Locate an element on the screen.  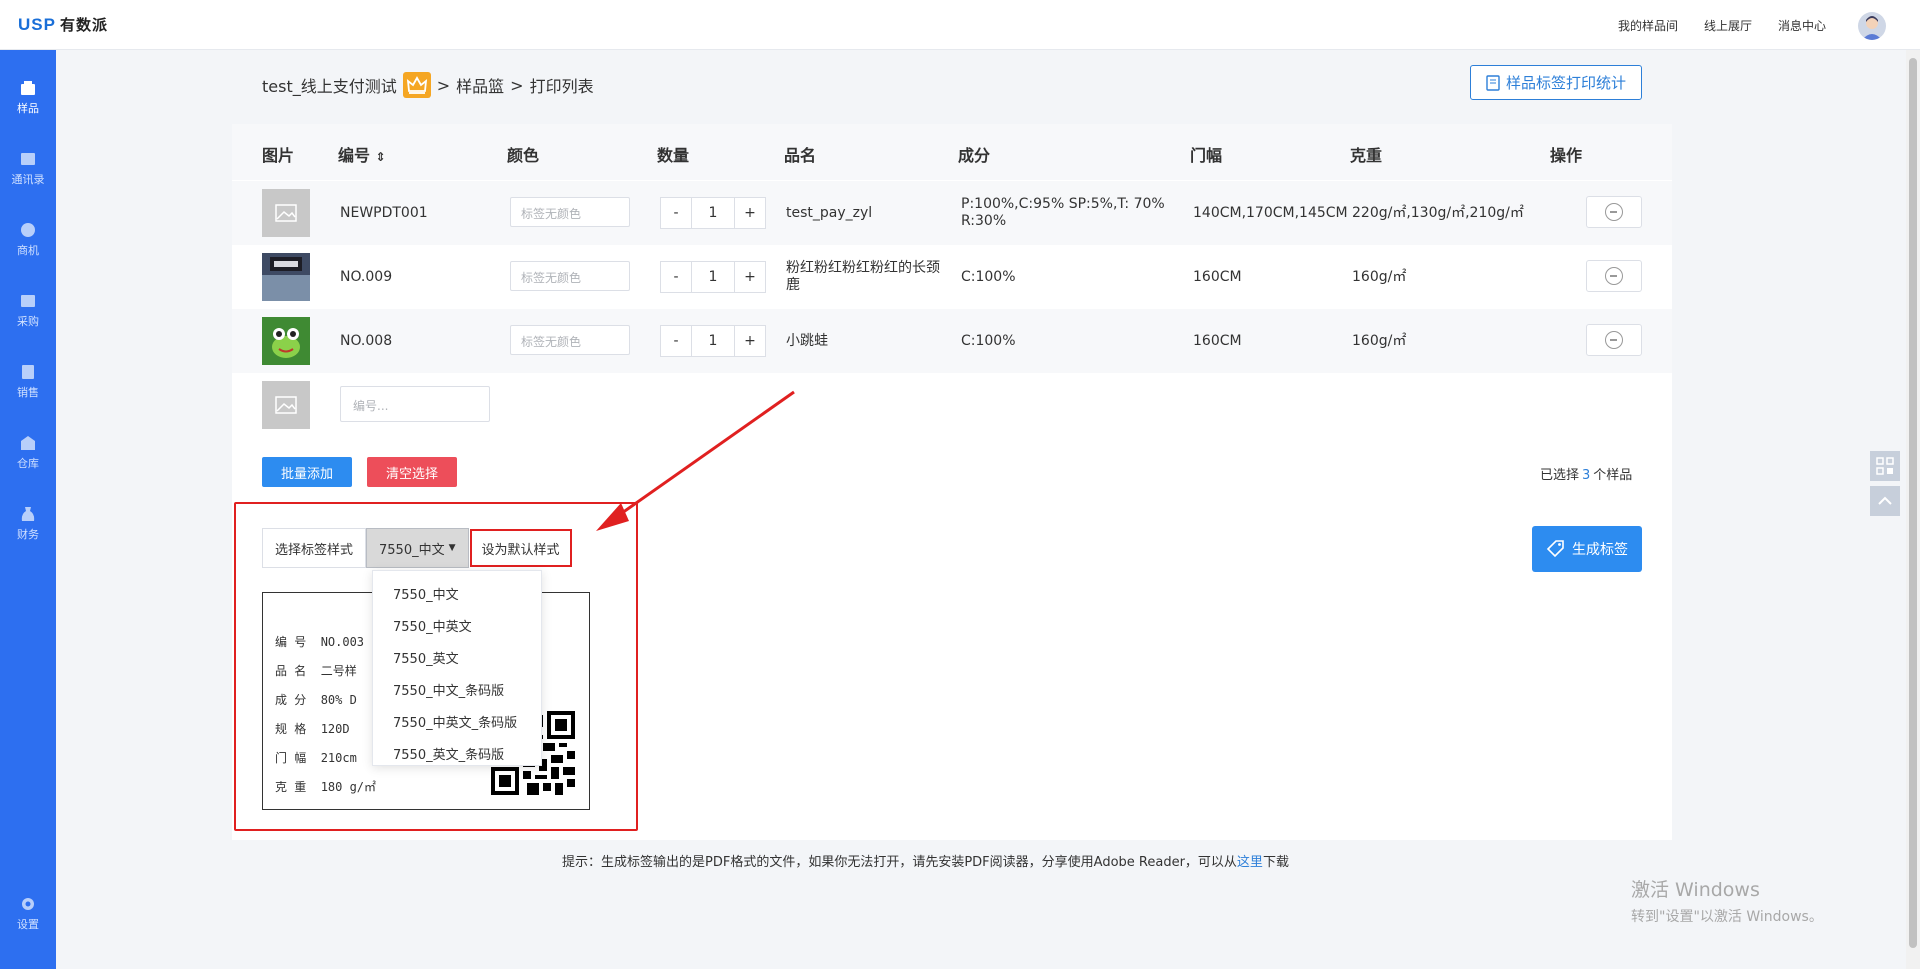
scrollbar is located at coordinates (1913, 509).